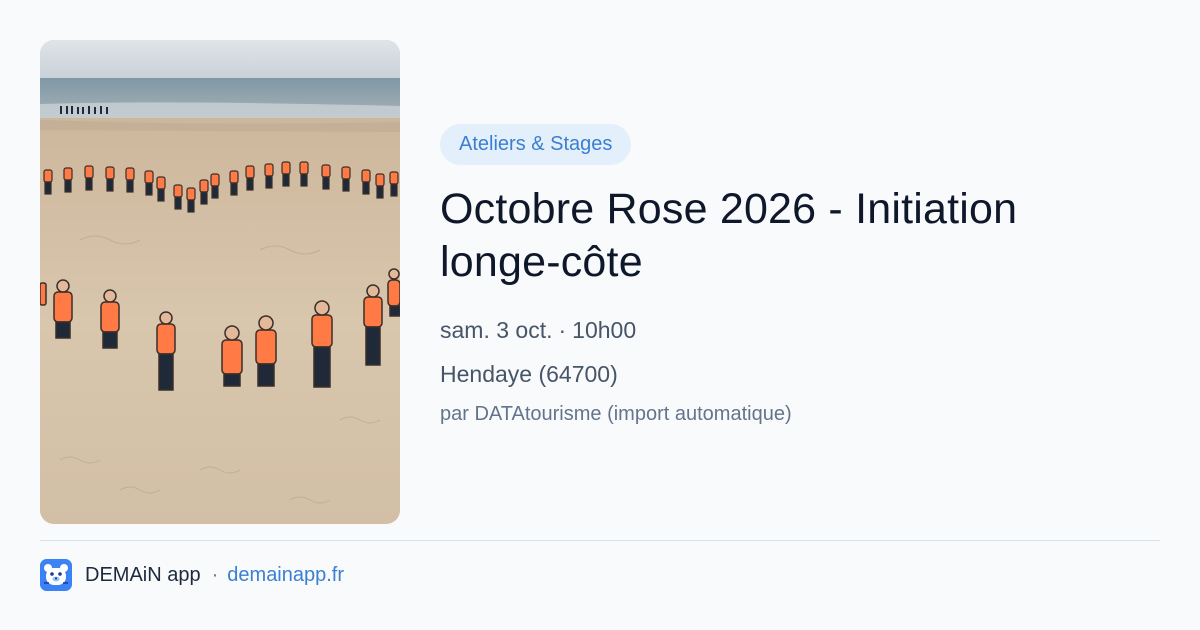 The height and width of the screenshot is (630, 1200). What do you see at coordinates (536, 144) in the screenshot?
I see `category-badge: Ateliers & Stages` at bounding box center [536, 144].